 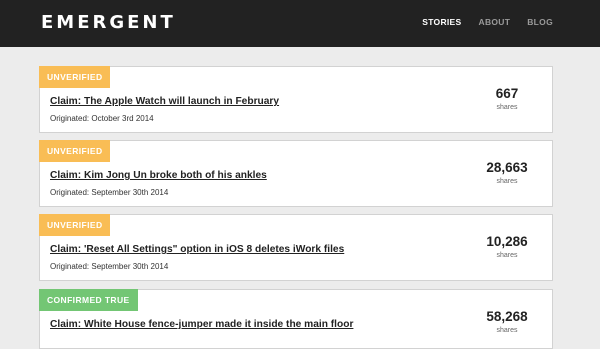 I want to click on share-count-value: 667, so click(x=507, y=93).